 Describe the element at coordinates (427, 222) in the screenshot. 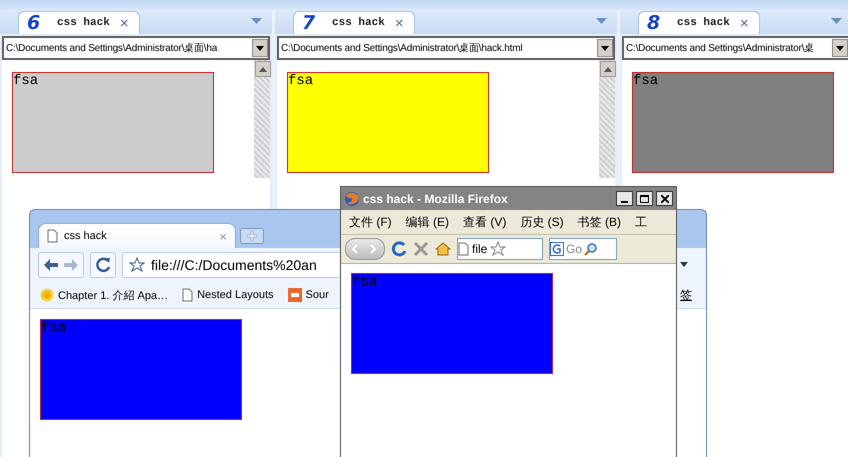

I see `menu-item: 编辑 (E)` at that location.